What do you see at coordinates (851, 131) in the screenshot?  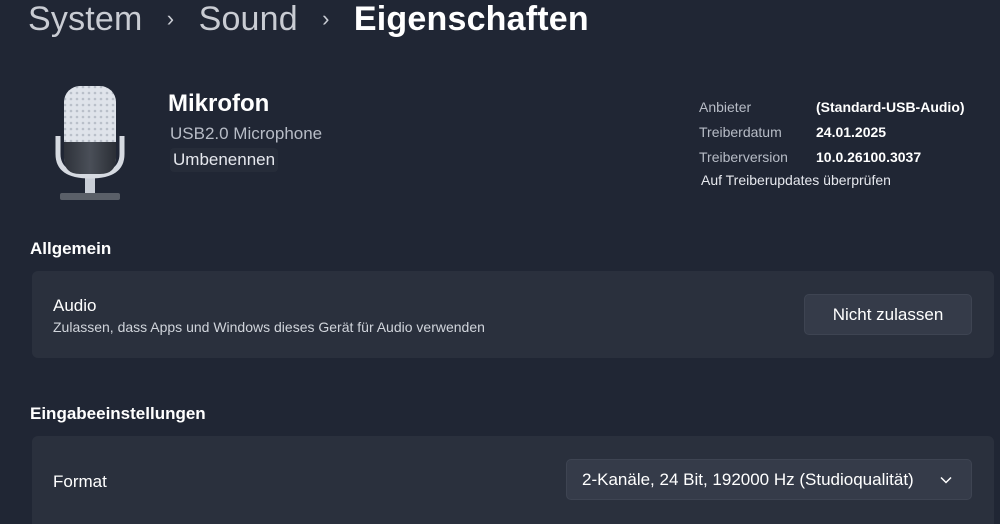 I see `driver-date-value: 24.01.2025` at bounding box center [851, 131].